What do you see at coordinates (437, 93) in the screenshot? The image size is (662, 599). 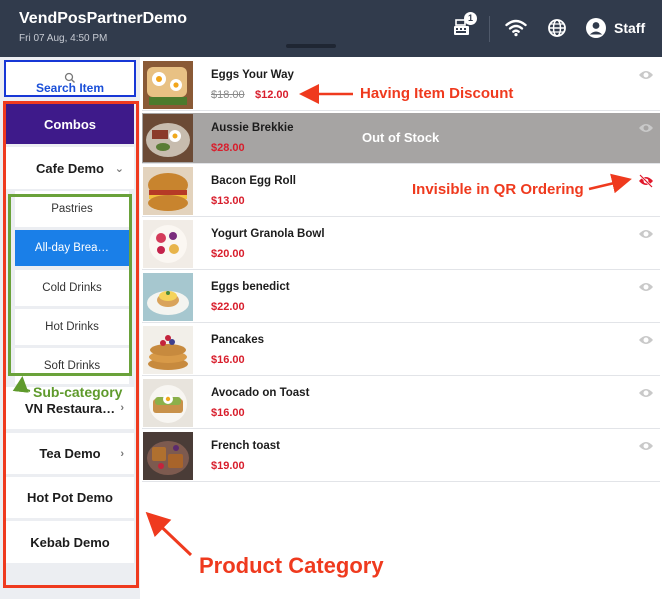 I see `discount-annotation: Having Item Discount` at bounding box center [437, 93].